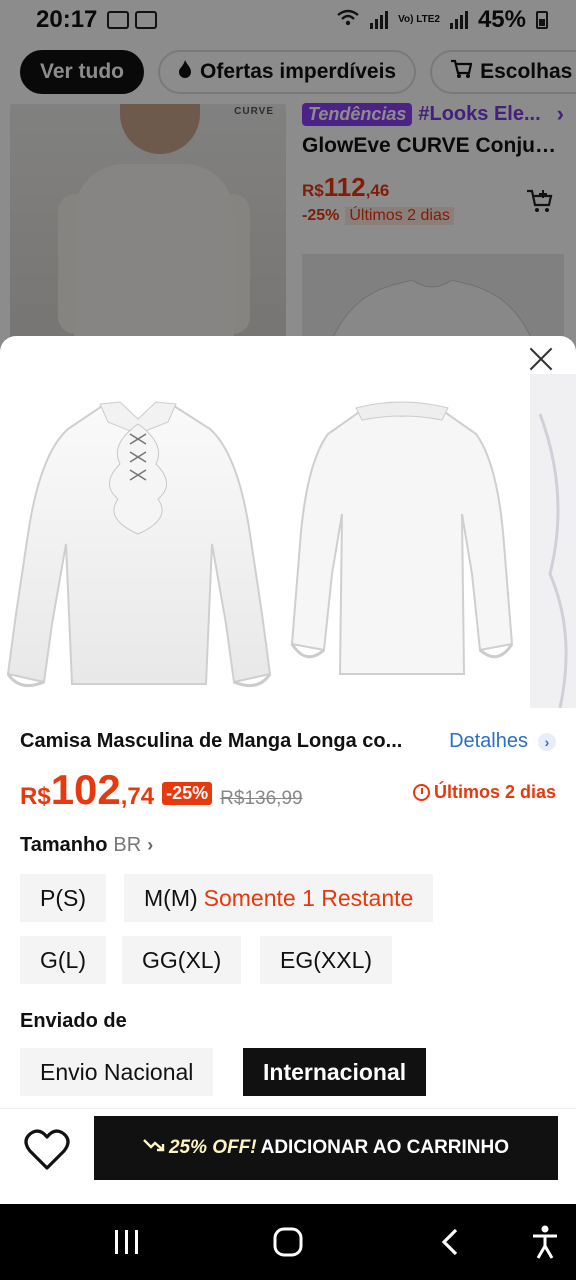  Describe the element at coordinates (553, 541) in the screenshot. I see `product-image-partial` at that location.